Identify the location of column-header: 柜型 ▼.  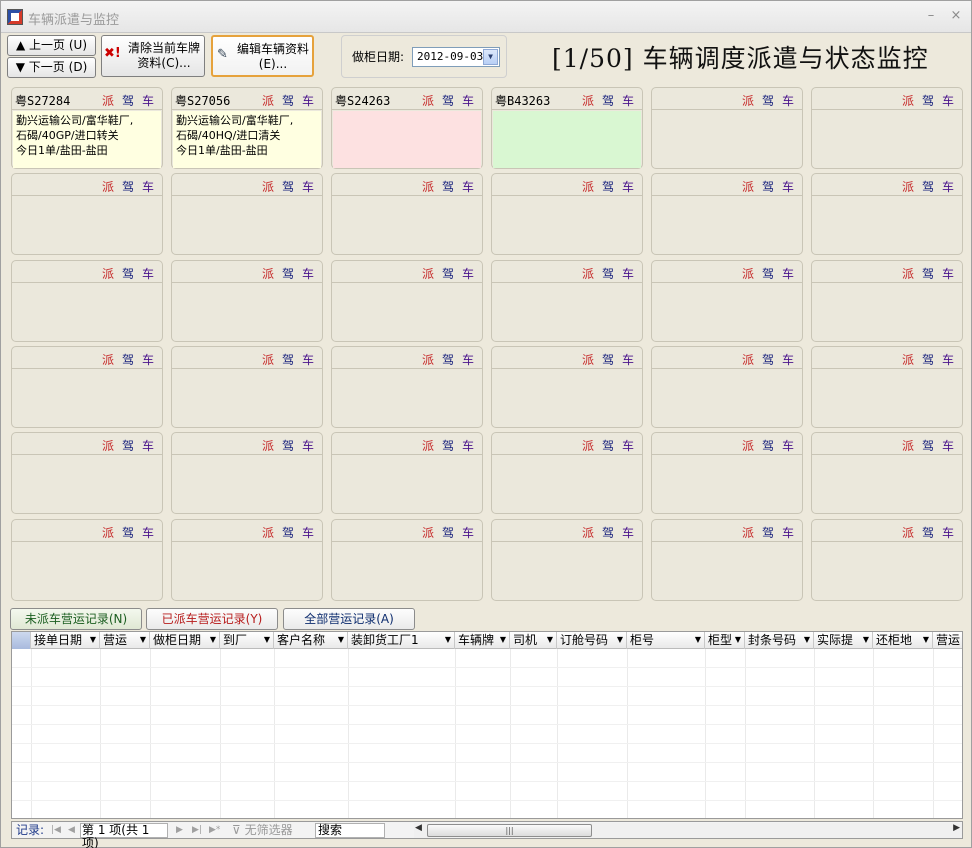
(725, 640).